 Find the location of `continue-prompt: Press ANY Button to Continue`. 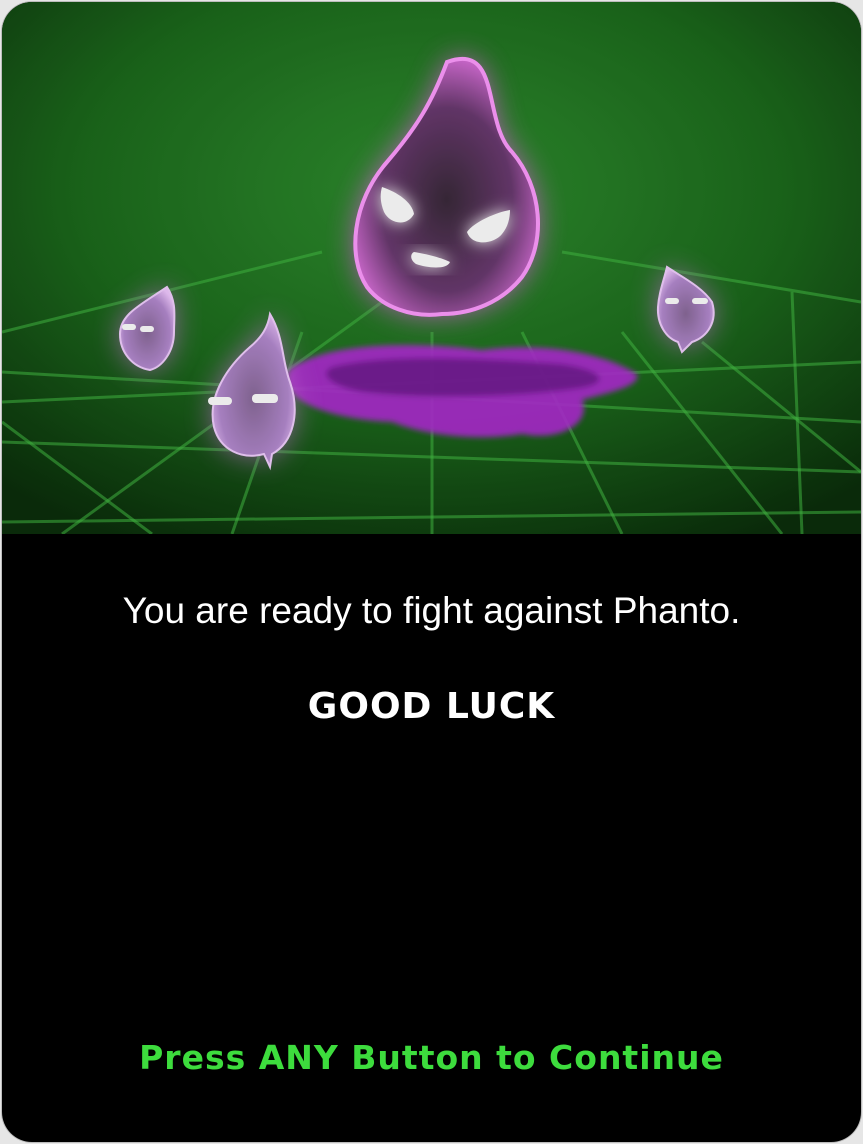

continue-prompt: Press ANY Button to Continue is located at coordinates (431, 1058).